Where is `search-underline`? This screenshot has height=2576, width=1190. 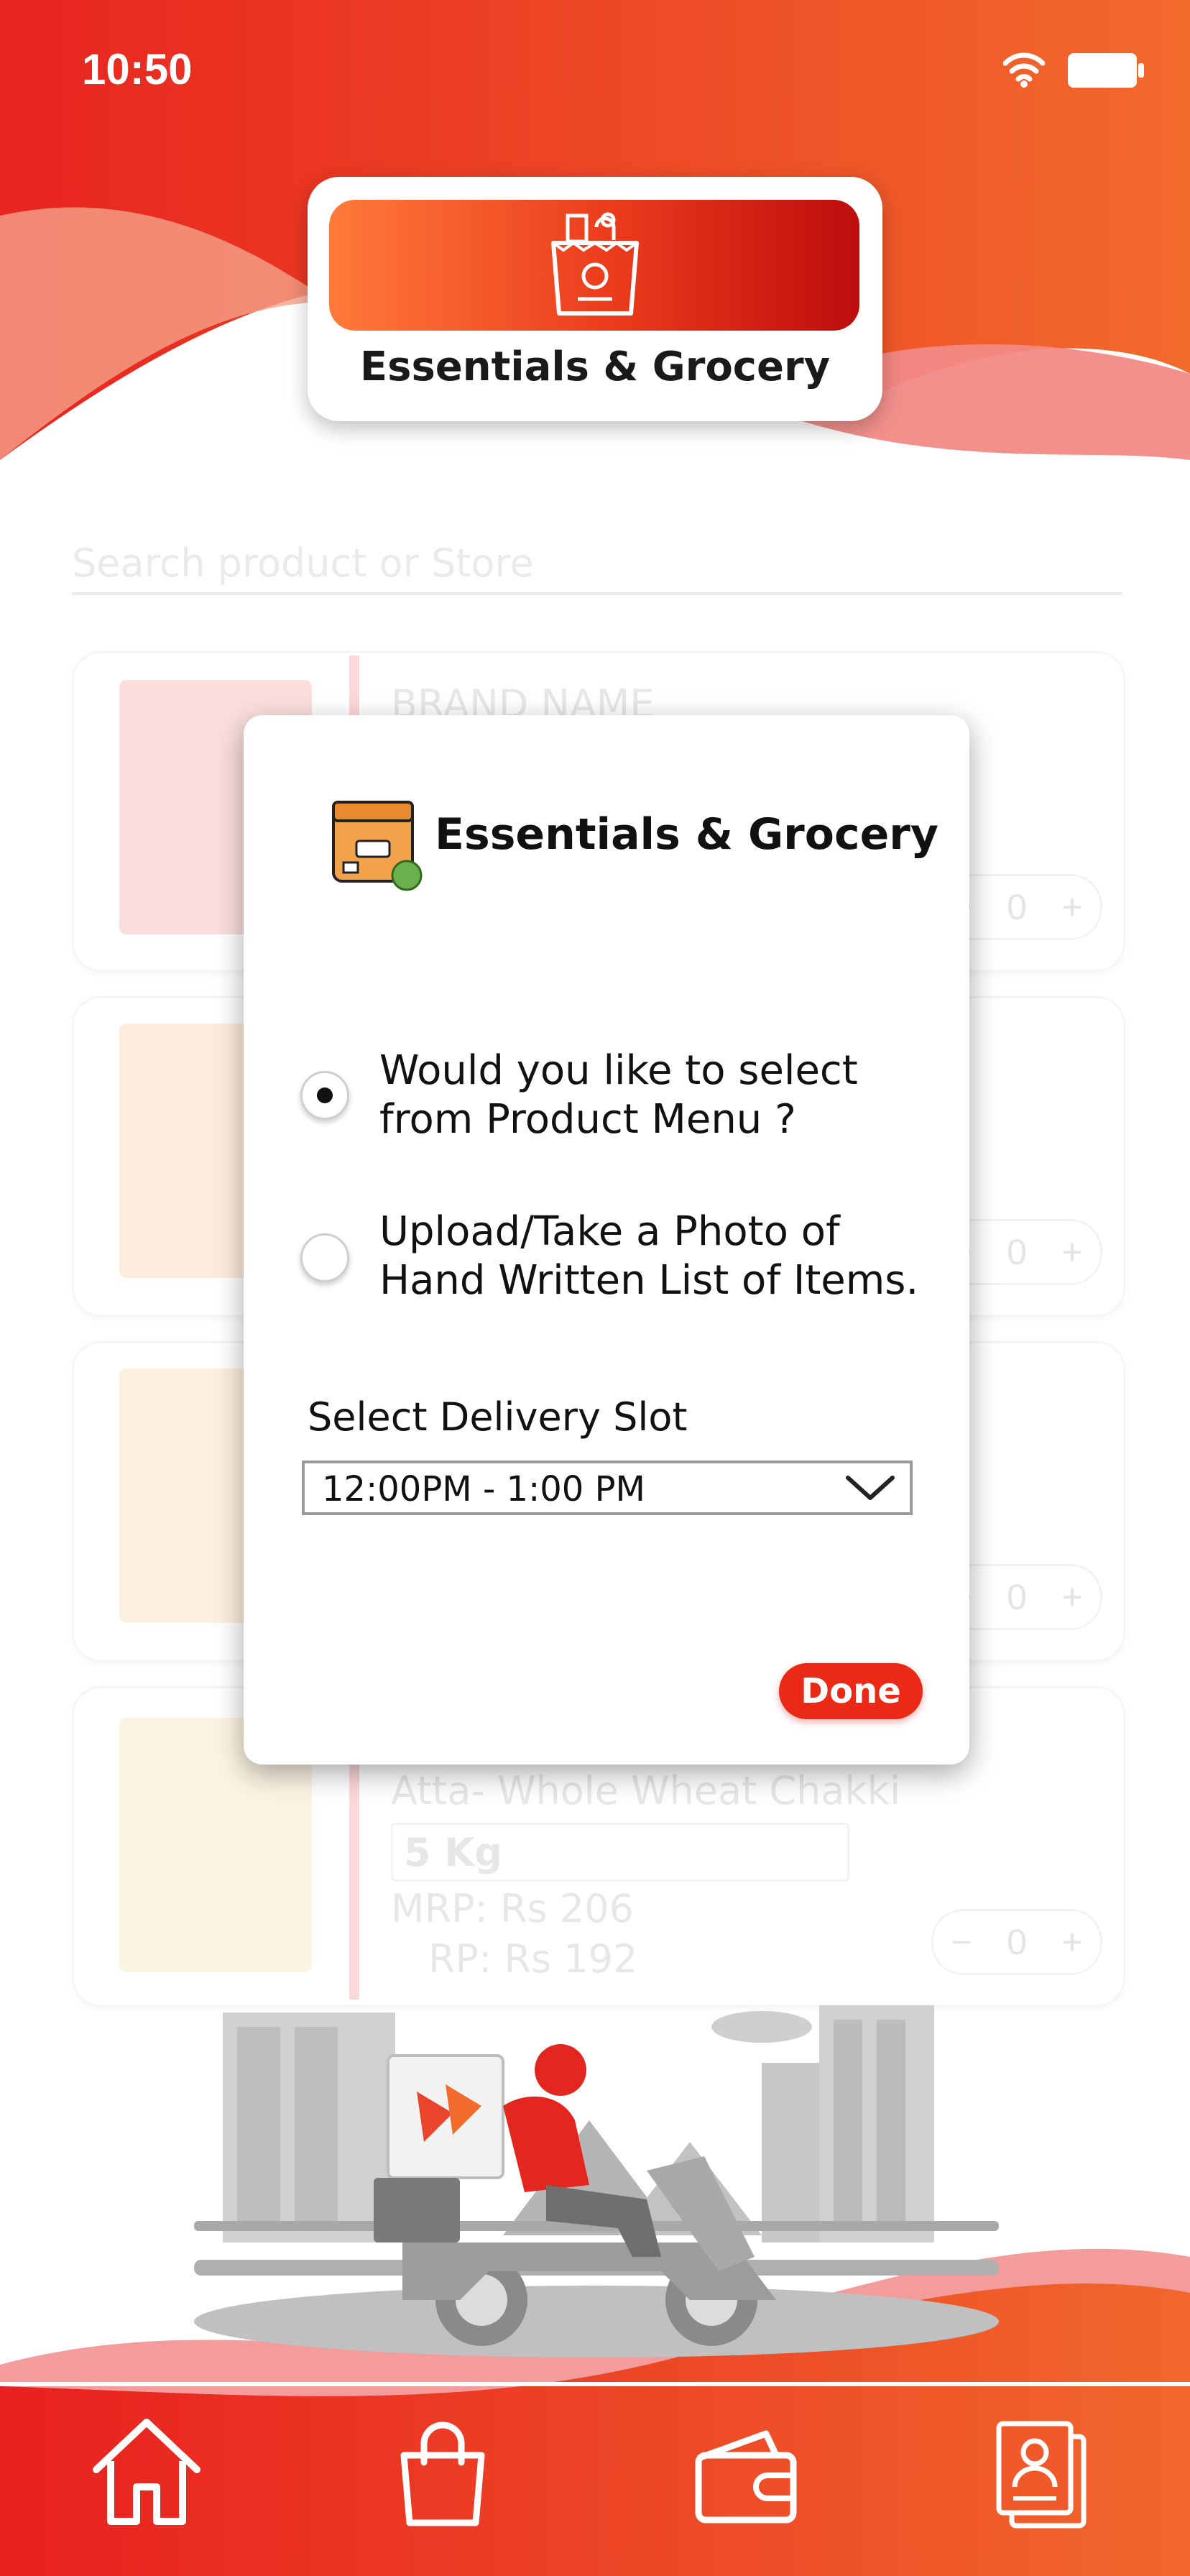
search-underline is located at coordinates (597, 593).